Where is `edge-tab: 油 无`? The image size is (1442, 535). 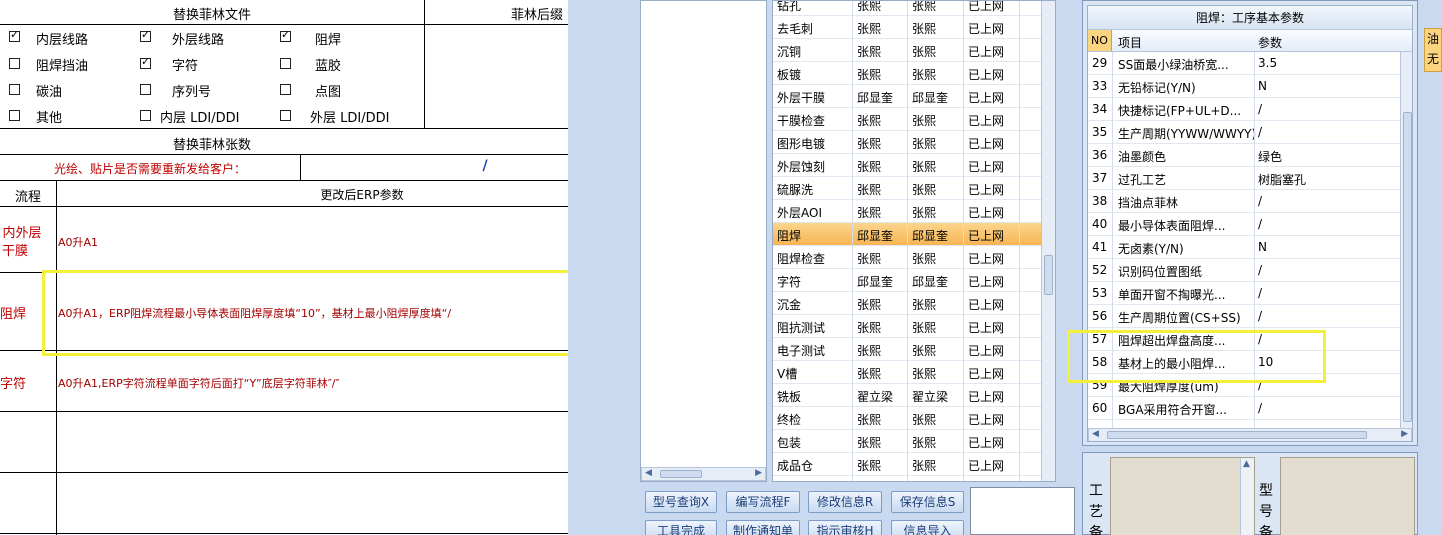 edge-tab: 油 无 is located at coordinates (1433, 50).